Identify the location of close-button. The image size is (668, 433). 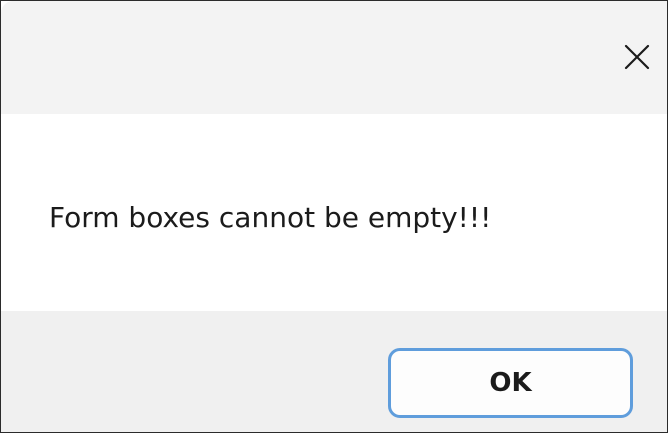
(637, 57).